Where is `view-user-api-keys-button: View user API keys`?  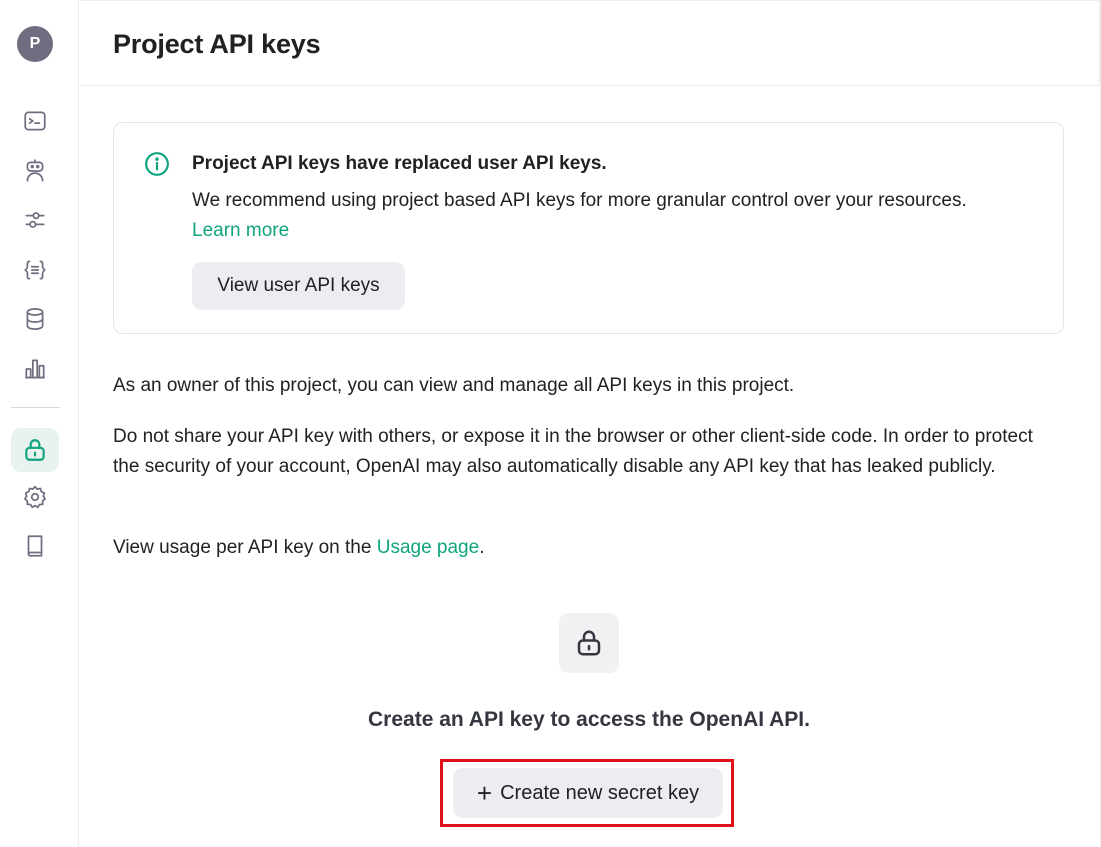 view-user-api-keys-button: View user API keys is located at coordinates (298, 286).